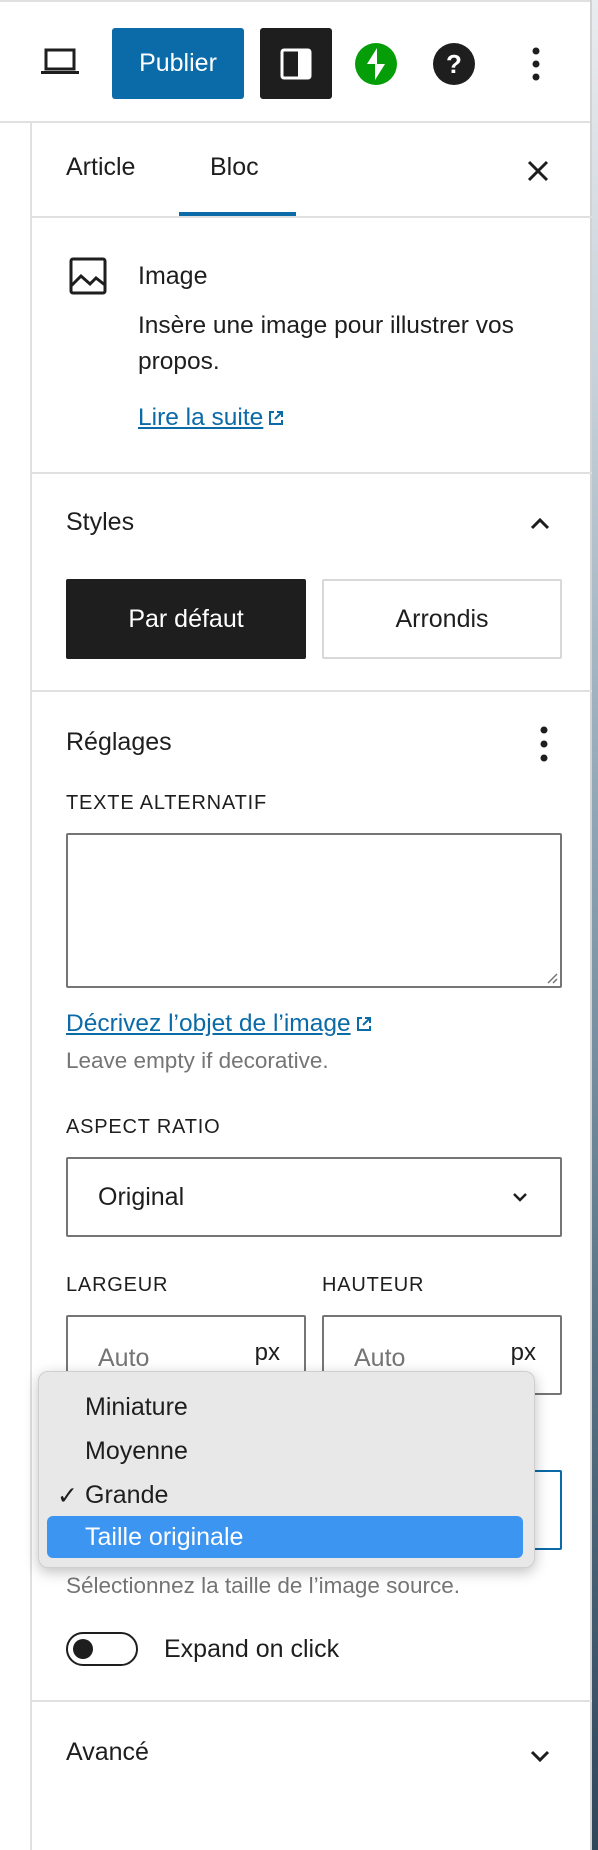 The width and height of the screenshot is (598, 1850). What do you see at coordinates (312, 170) in the screenshot?
I see `sidebar-tabs: Article Bloc` at bounding box center [312, 170].